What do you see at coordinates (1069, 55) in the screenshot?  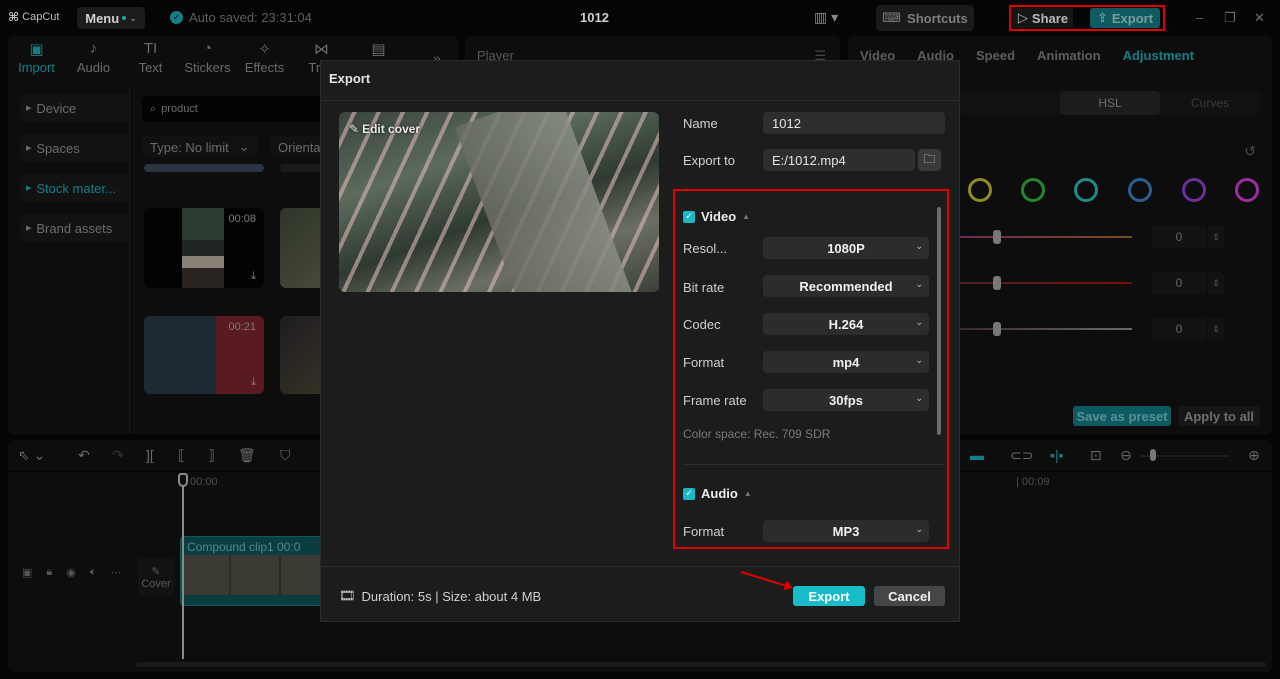 I see `tab-animation: Animation` at bounding box center [1069, 55].